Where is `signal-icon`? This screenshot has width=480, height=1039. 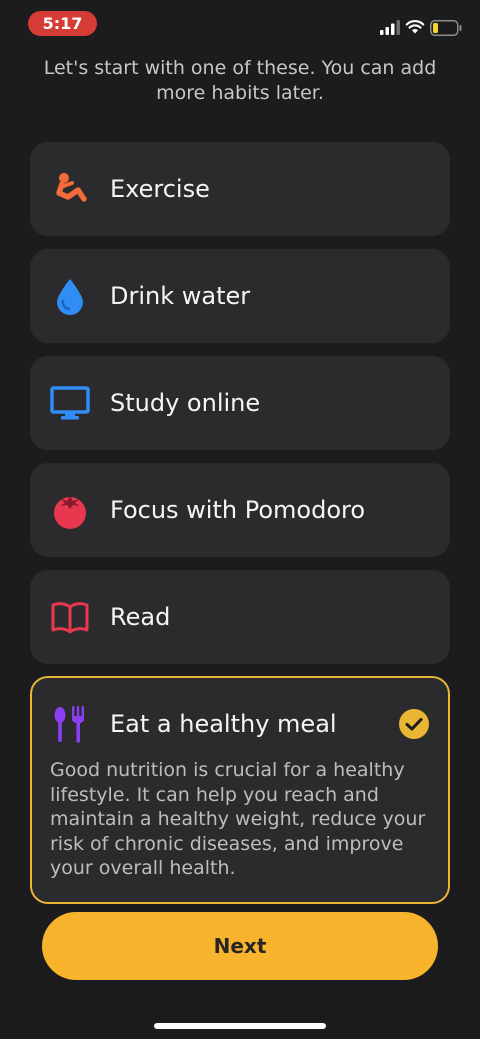 signal-icon is located at coordinates (390, 27).